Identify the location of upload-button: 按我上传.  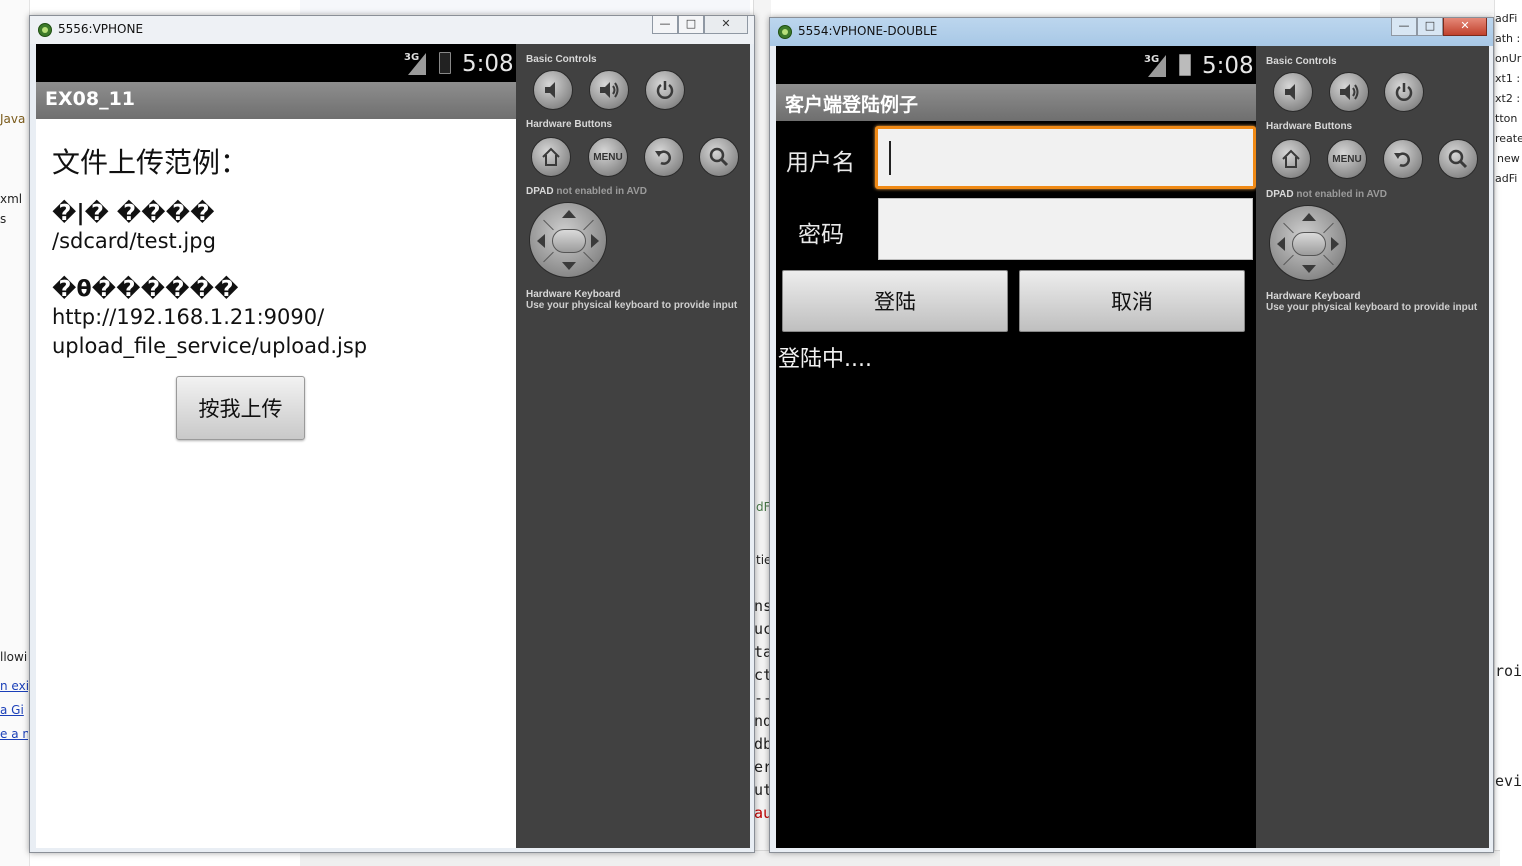
(240, 408).